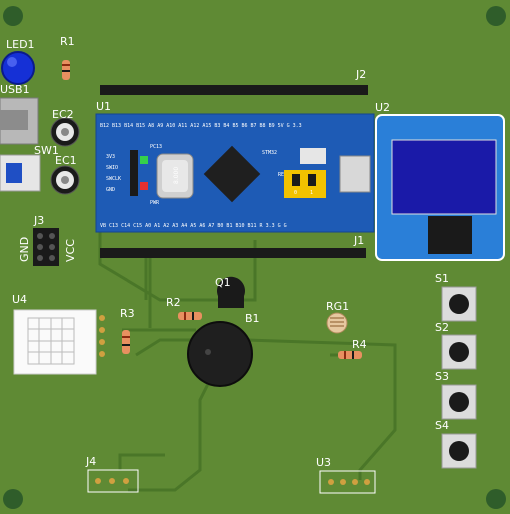 The image size is (510, 514). Describe the element at coordinates (269, 153) in the screenshot. I see `mcu-label: STM32` at that location.